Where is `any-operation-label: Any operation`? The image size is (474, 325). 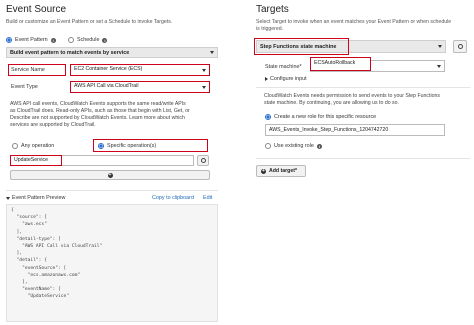 any-operation-label: Any operation is located at coordinates (38, 146).